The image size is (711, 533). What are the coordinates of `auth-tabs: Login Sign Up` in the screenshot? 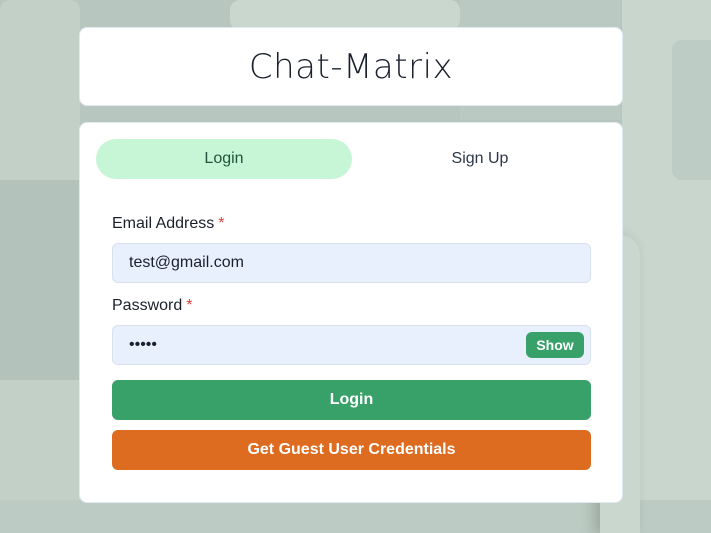 It's located at (352, 159).